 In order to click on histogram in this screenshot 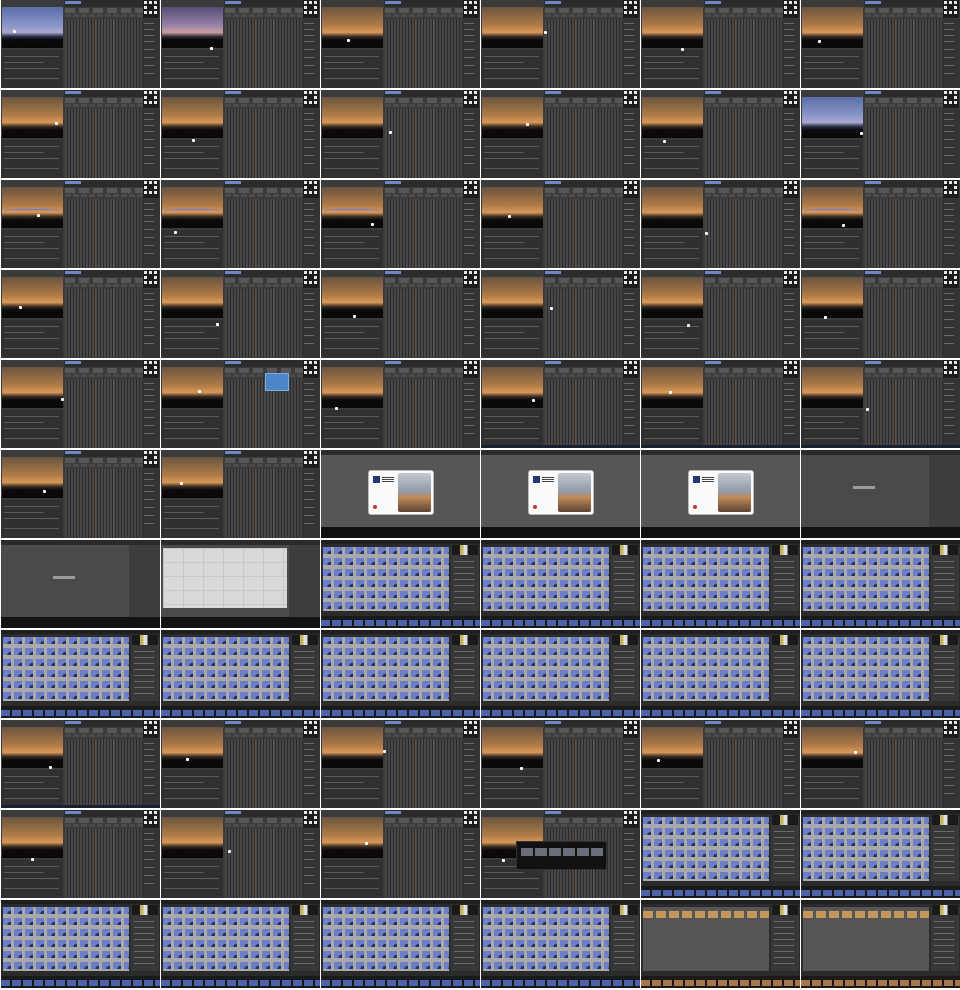, I will do `click(785, 640)`.